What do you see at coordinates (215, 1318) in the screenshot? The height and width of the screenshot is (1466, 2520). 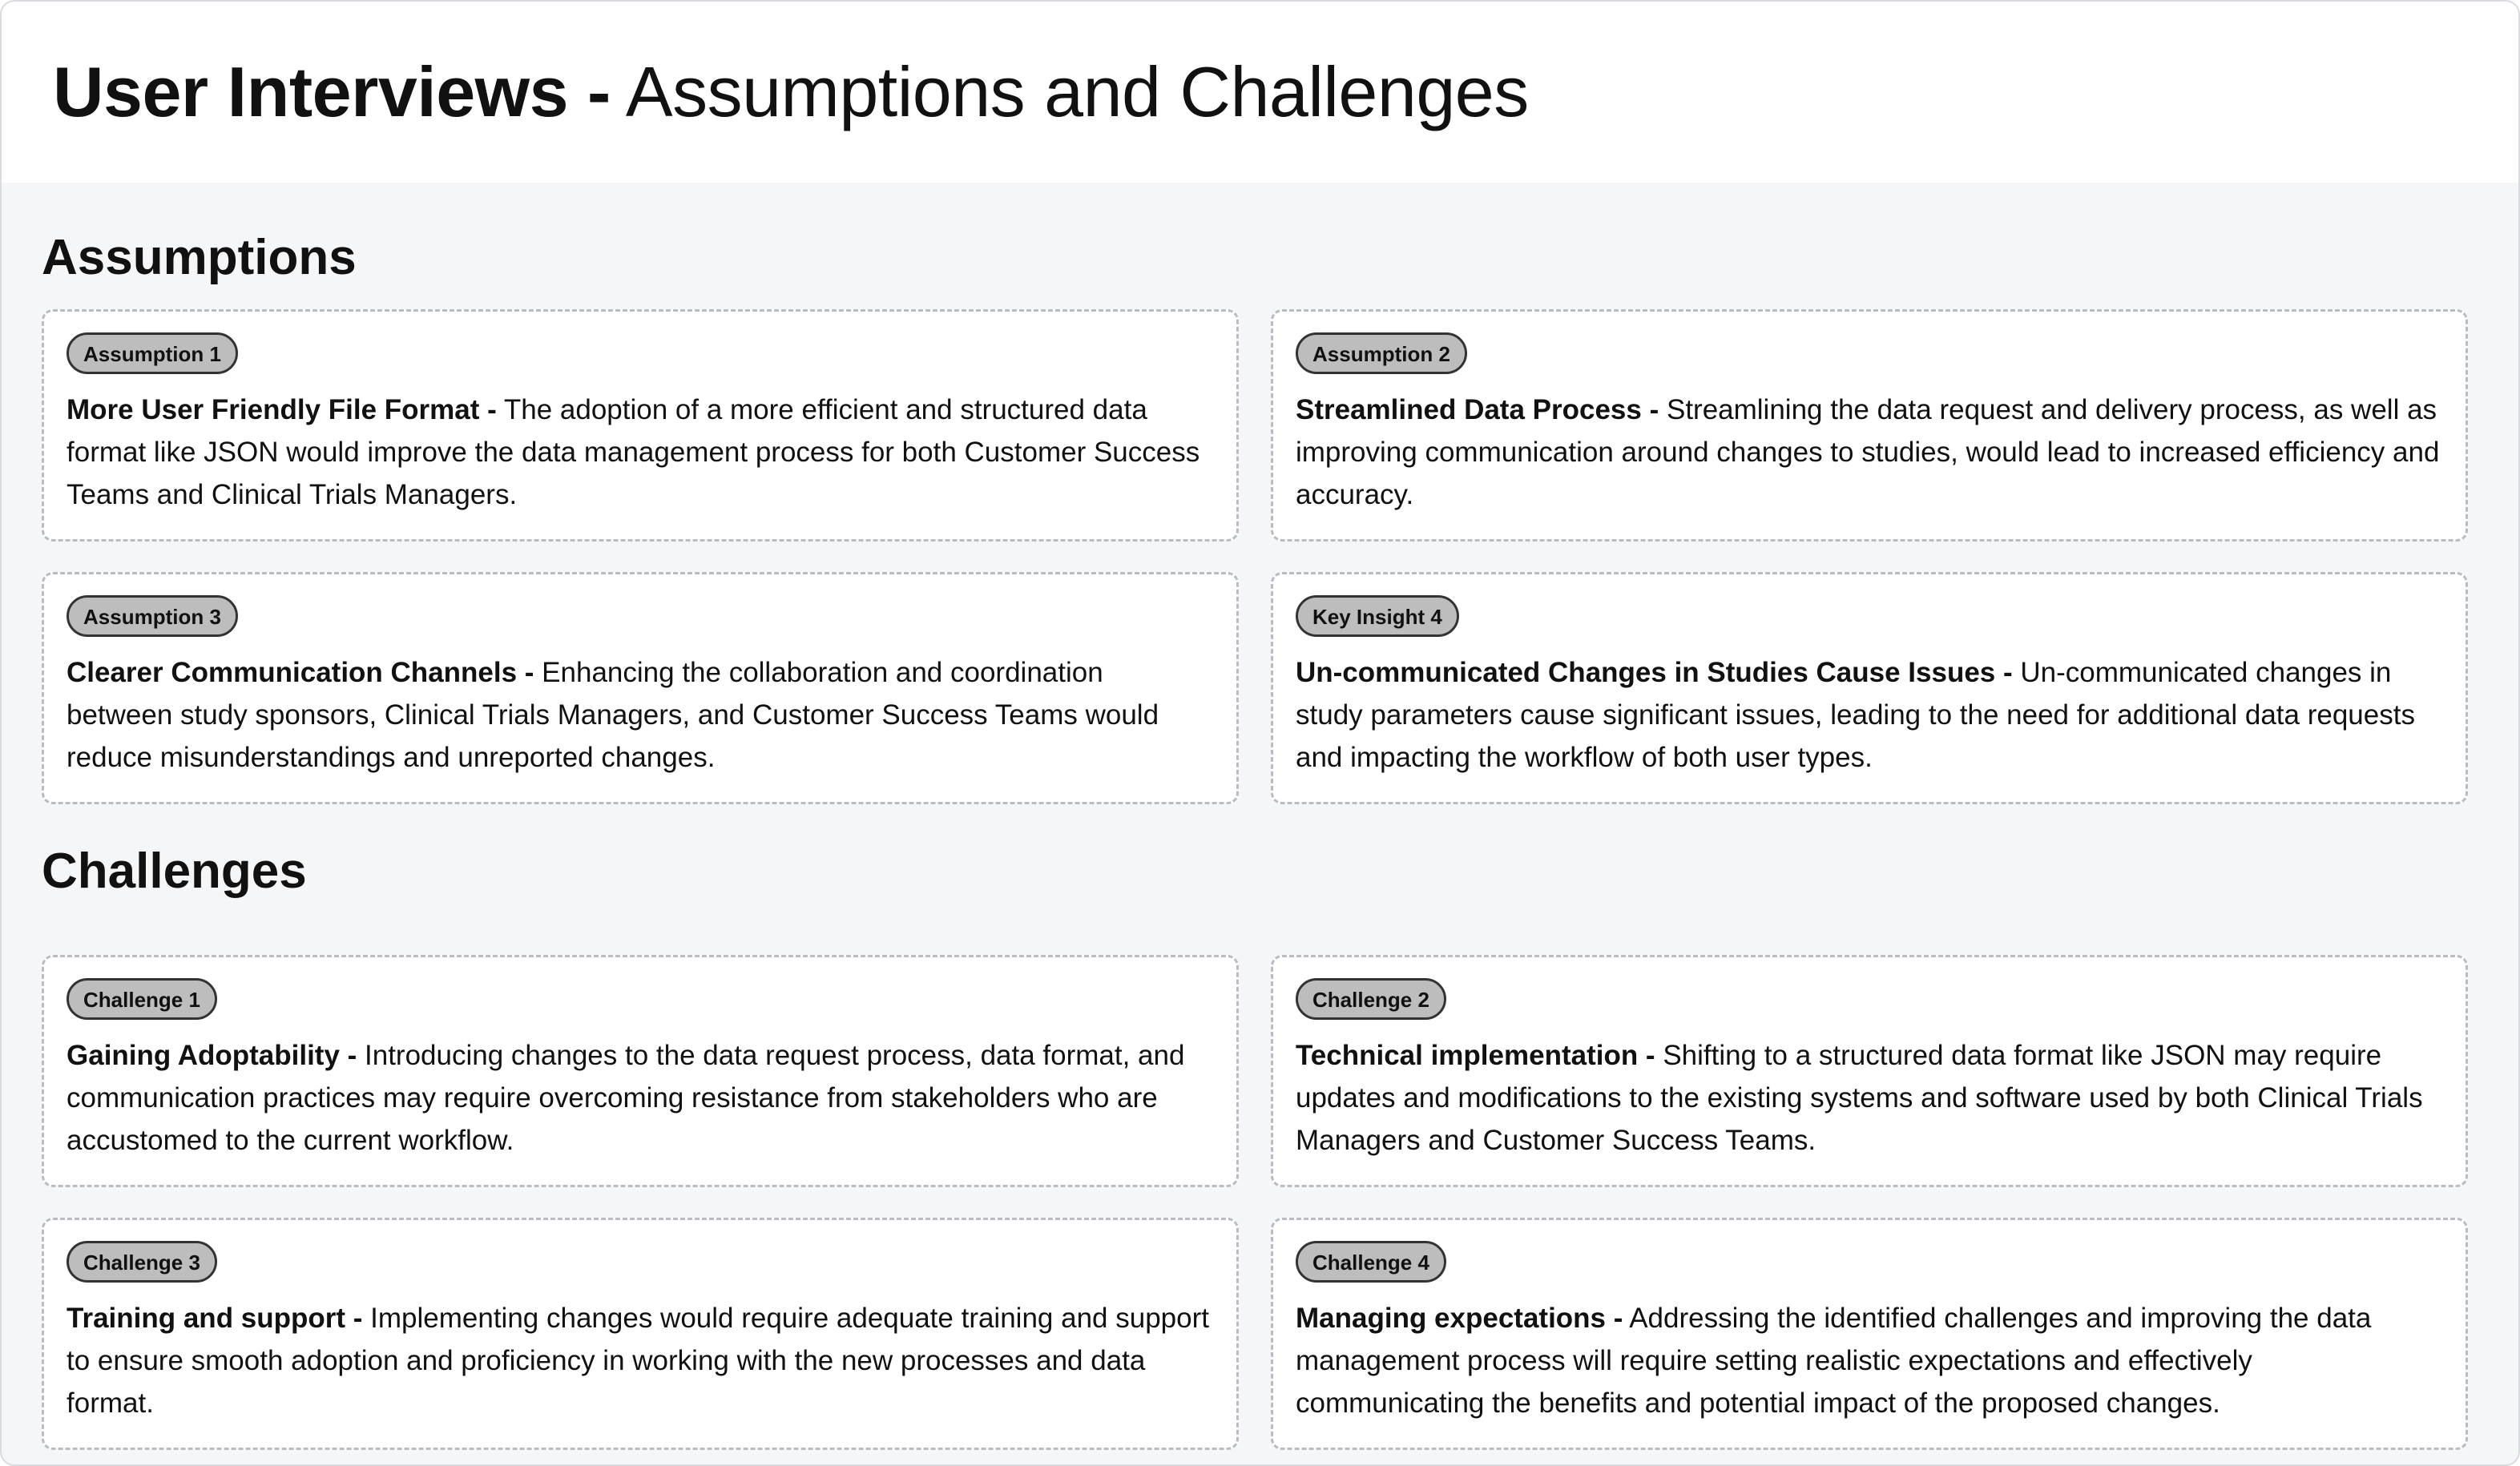 I see `challenge-heading-3: Training and support -` at bounding box center [215, 1318].